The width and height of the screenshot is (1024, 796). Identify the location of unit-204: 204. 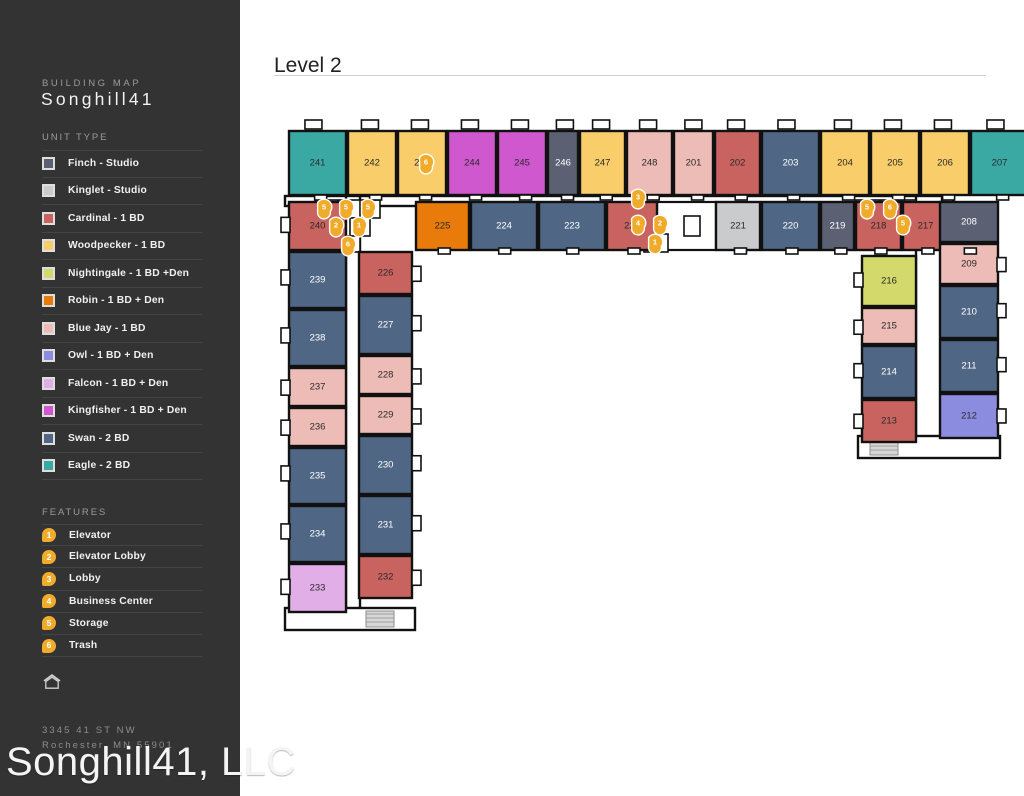
(845, 163).